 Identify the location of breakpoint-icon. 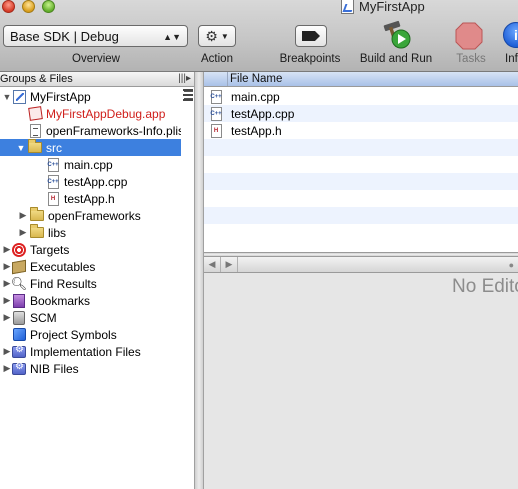
(311, 36).